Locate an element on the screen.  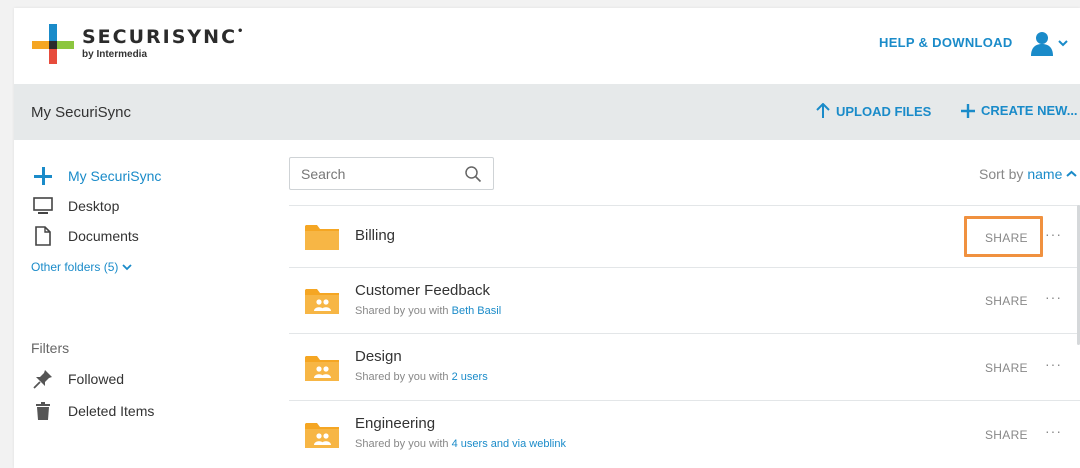
folder-icon is located at coordinates (322, 237).